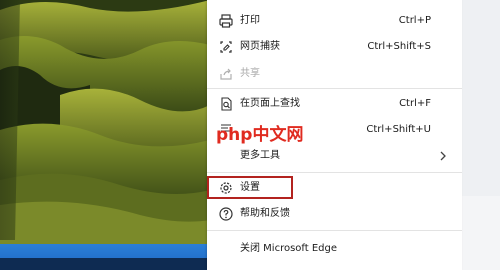  I want to click on watermark-logo: php中文网, so click(259, 134).